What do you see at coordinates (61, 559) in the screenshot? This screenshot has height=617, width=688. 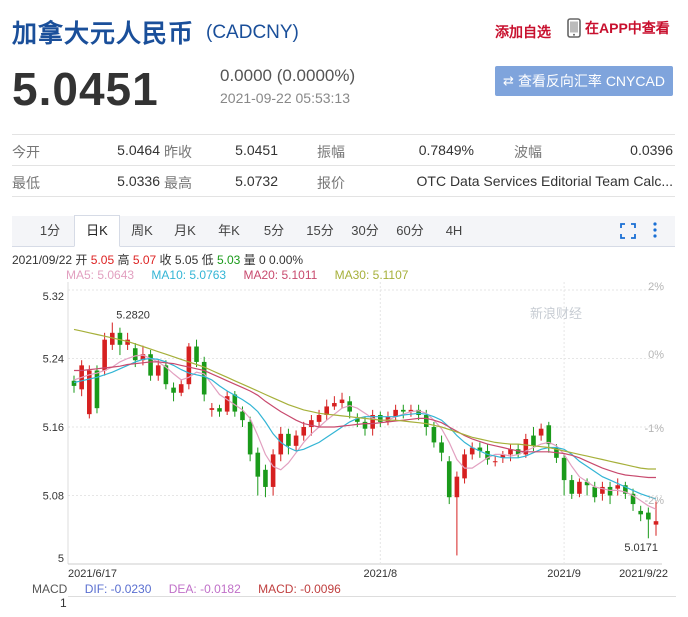 I see `y-tick-label: 5` at bounding box center [61, 559].